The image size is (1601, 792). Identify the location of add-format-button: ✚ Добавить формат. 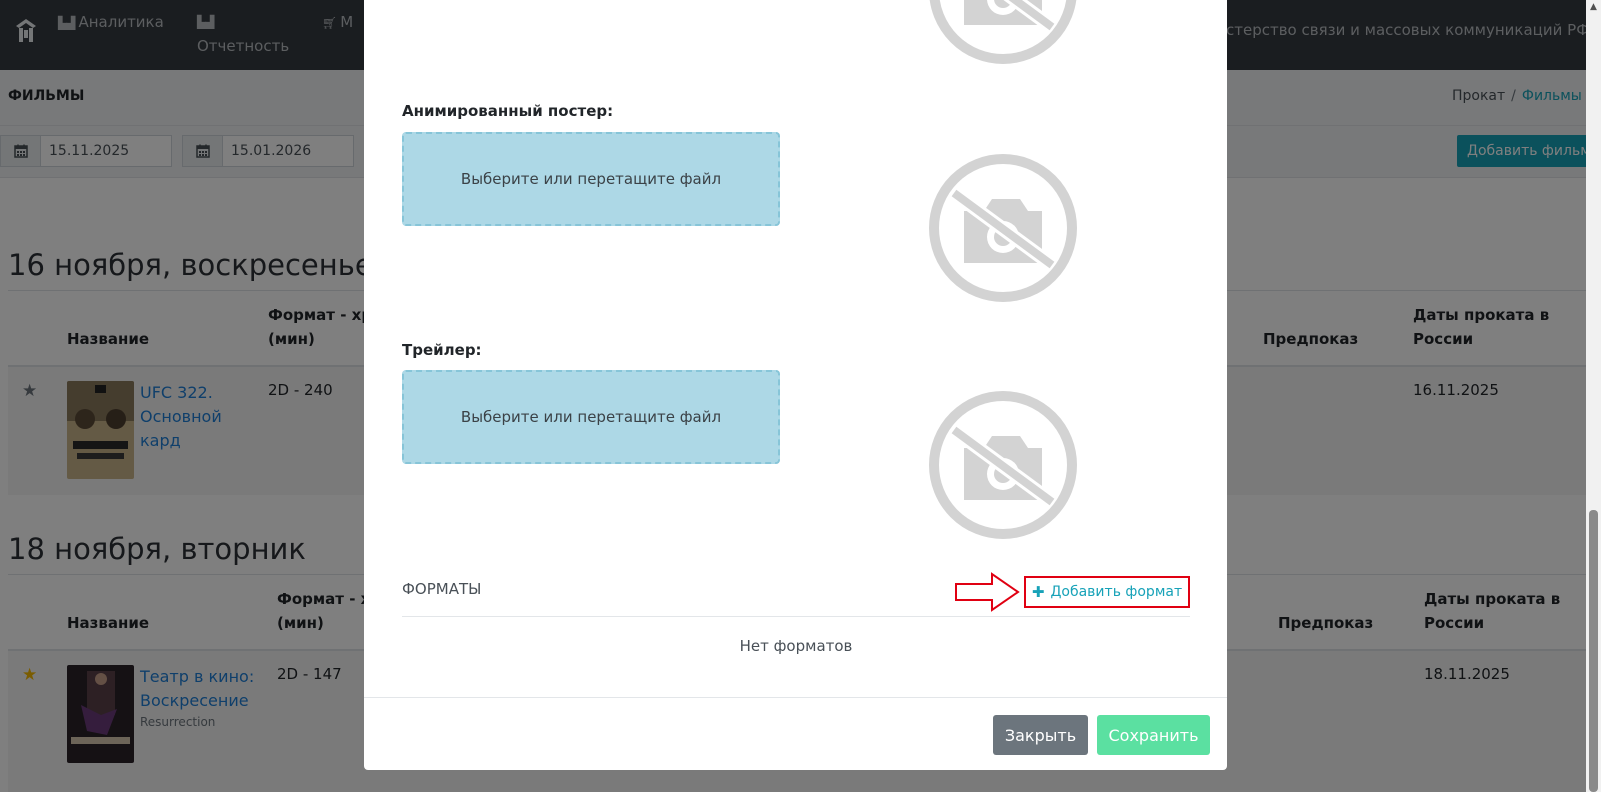
(1107, 592).